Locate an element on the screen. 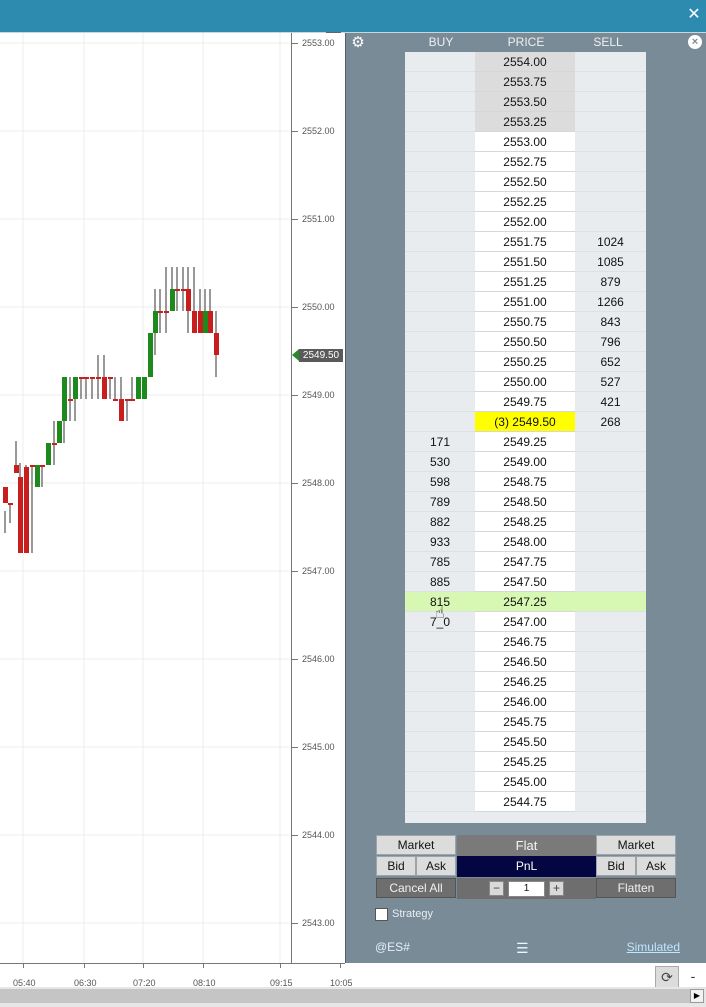 This screenshot has height=1007, width=706. ladder-row: 598 2548.75 is located at coordinates (525, 482).